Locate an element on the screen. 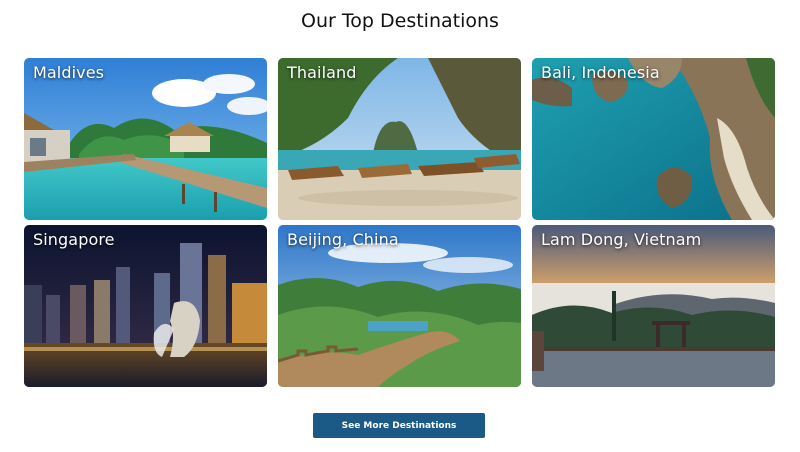 The width and height of the screenshot is (800, 452). destination-card-maldives: Maldives is located at coordinates (145, 139).